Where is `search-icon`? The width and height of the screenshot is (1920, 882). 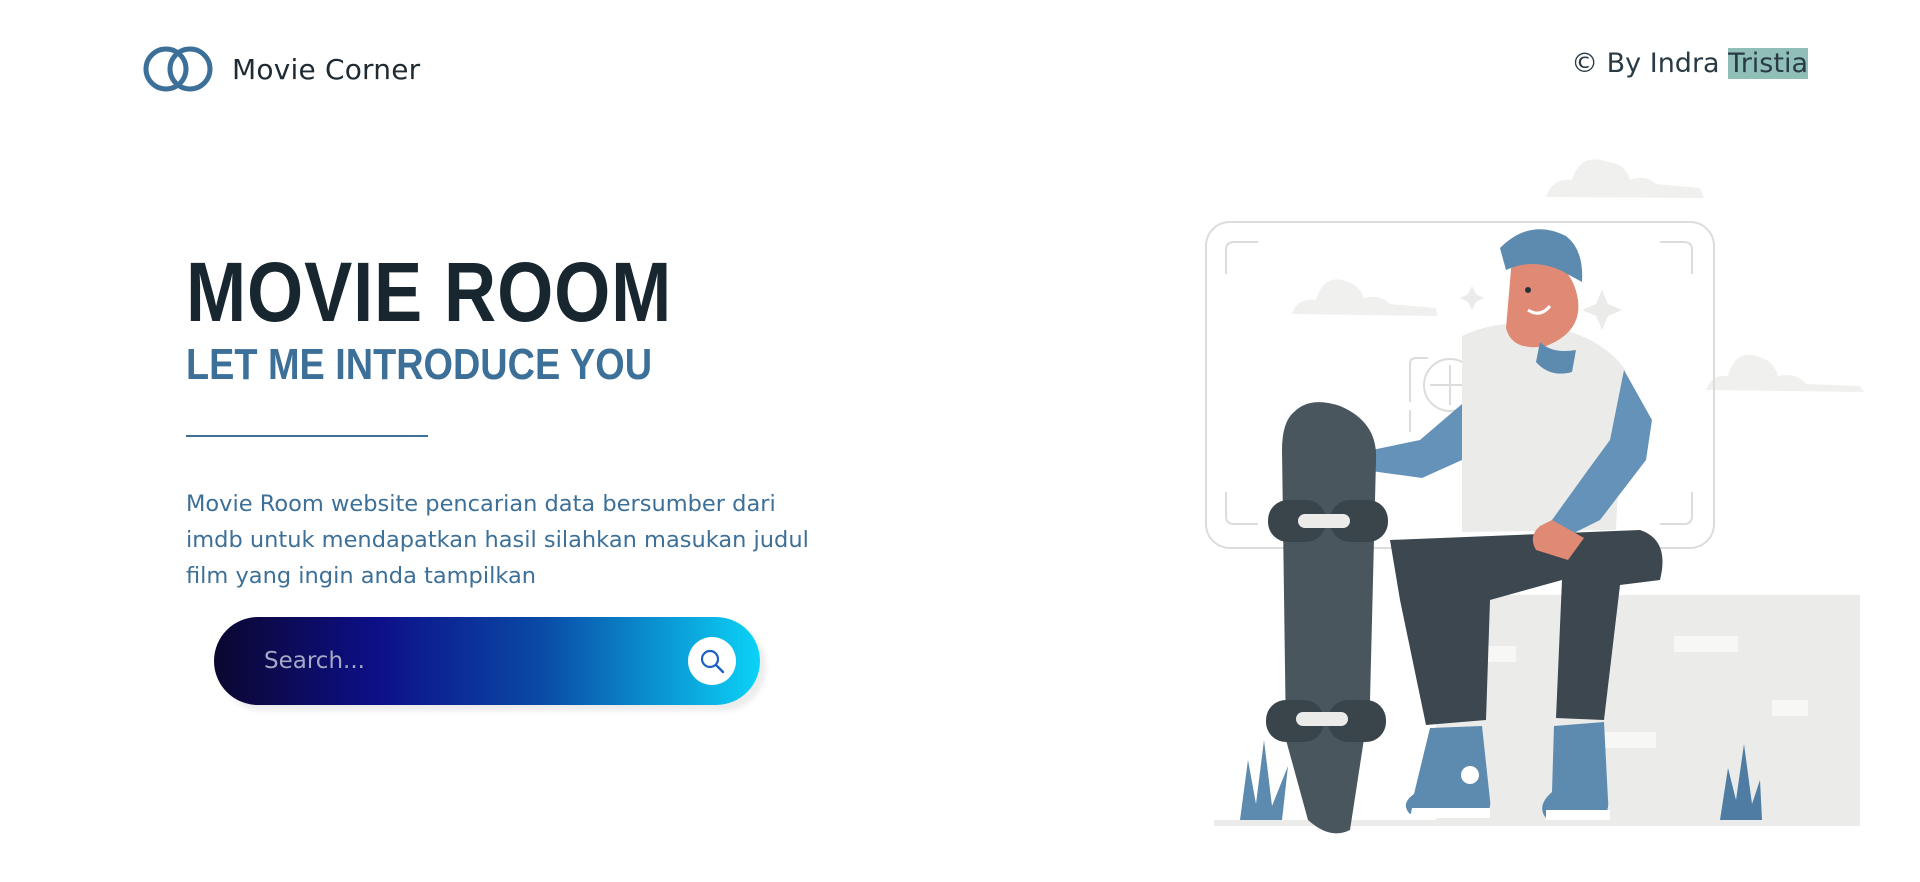 search-icon is located at coordinates (712, 661).